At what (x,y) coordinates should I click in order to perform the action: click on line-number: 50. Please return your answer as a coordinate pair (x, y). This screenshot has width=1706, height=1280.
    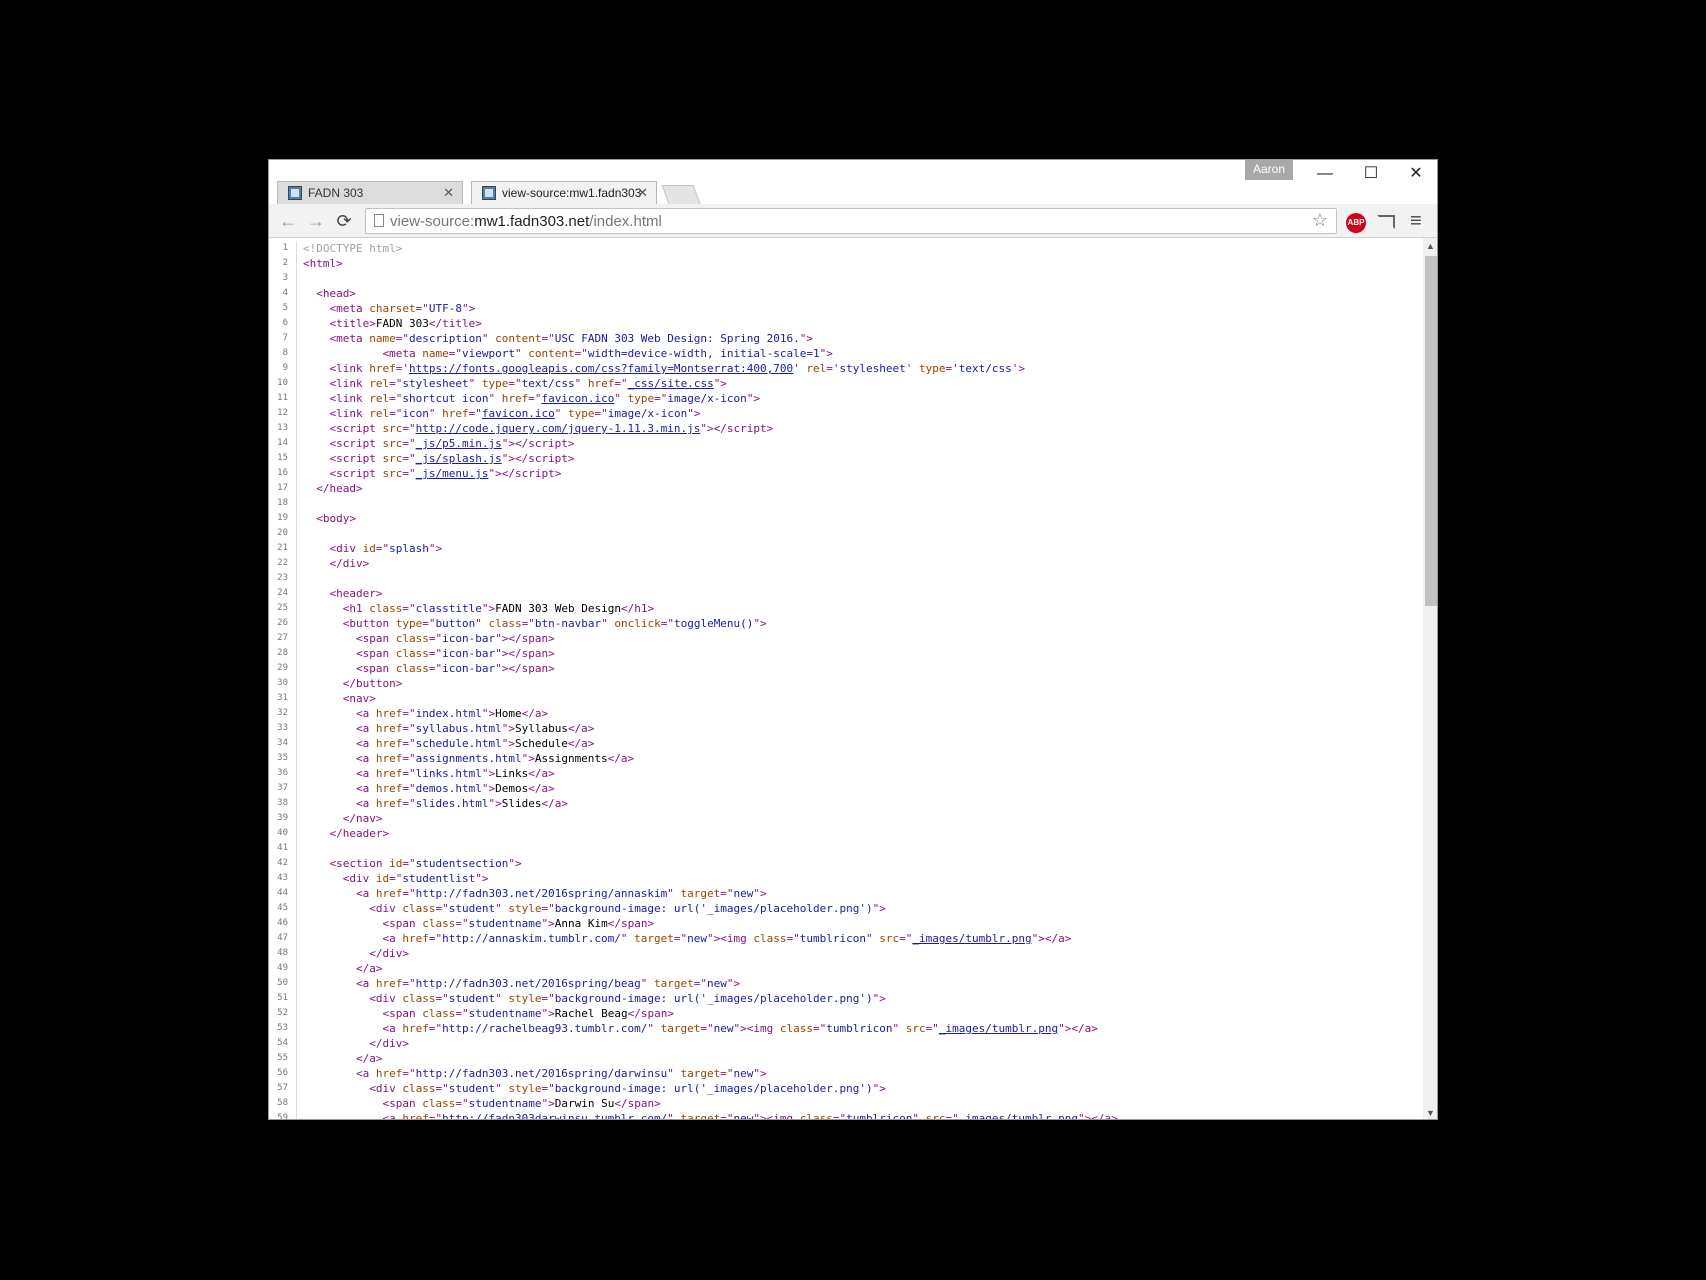
    Looking at the image, I should click on (283, 983).